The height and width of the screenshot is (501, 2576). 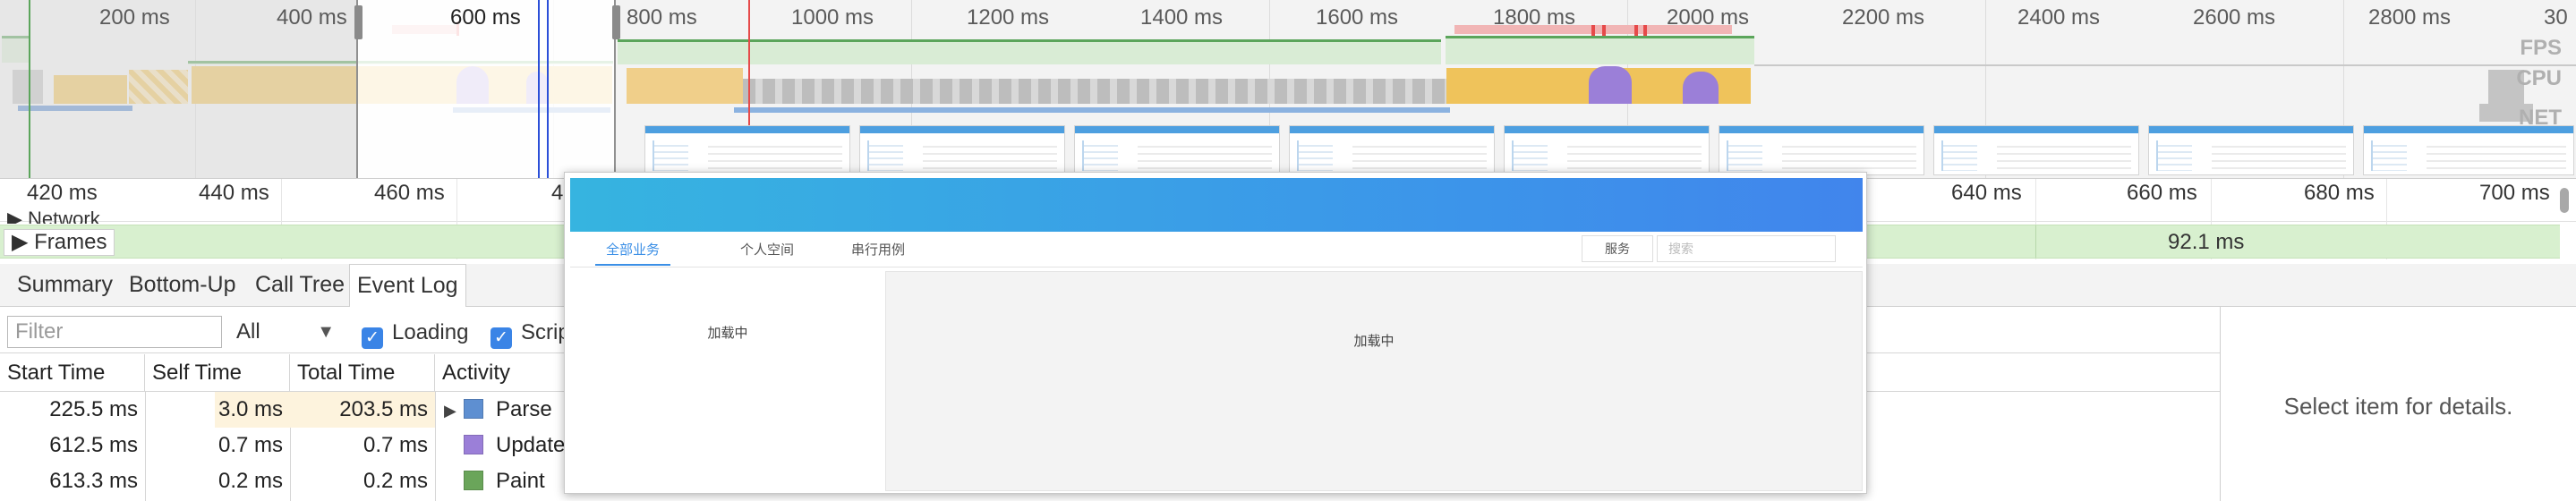 I want to click on overview-tick: 1400 ms, so click(x=1182, y=17).